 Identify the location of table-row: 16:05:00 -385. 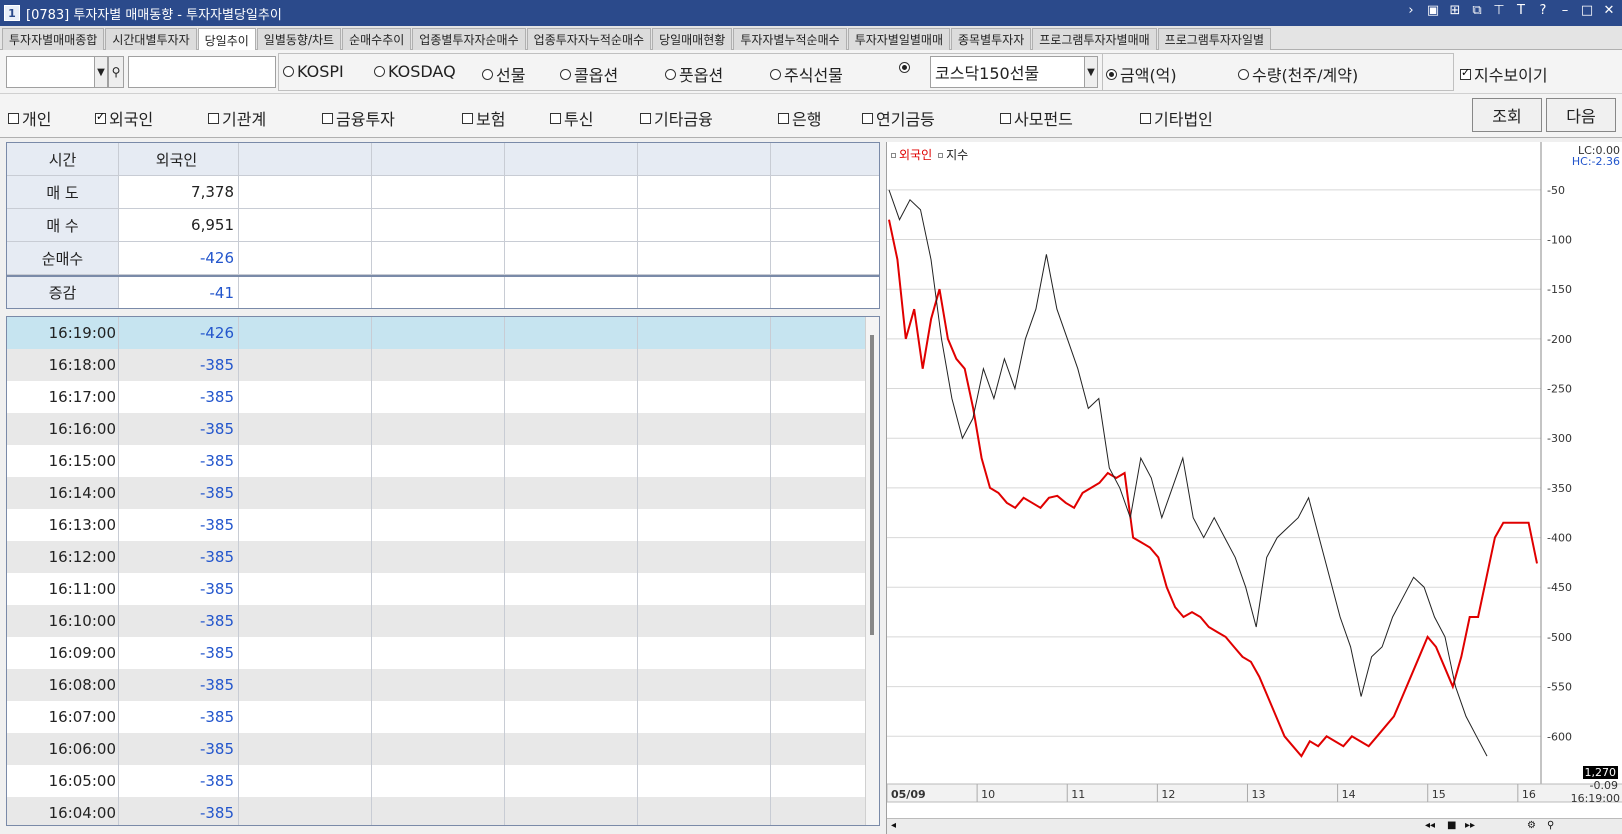
(443, 781).